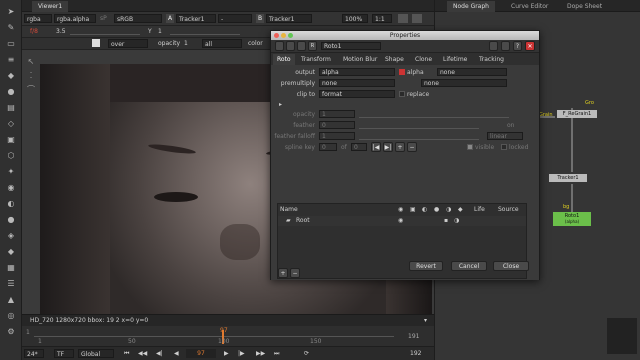  Describe the element at coordinates (75, 18) in the screenshot. I see `layer-dropdown: rgba.alpha` at that location.